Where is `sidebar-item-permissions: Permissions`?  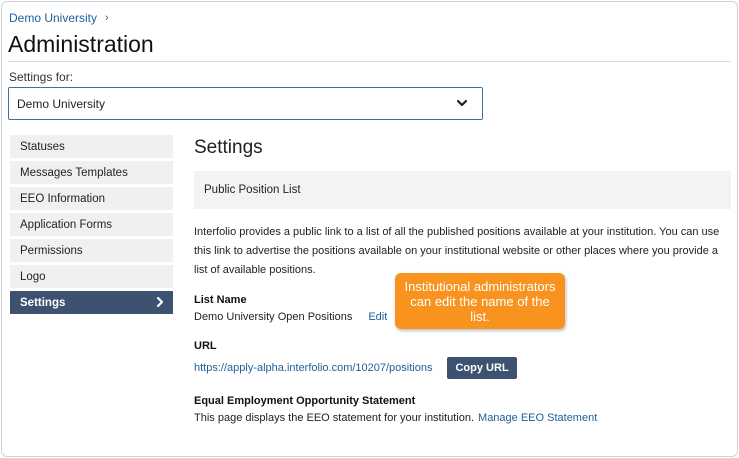
sidebar-item-permissions: Permissions is located at coordinates (91, 250).